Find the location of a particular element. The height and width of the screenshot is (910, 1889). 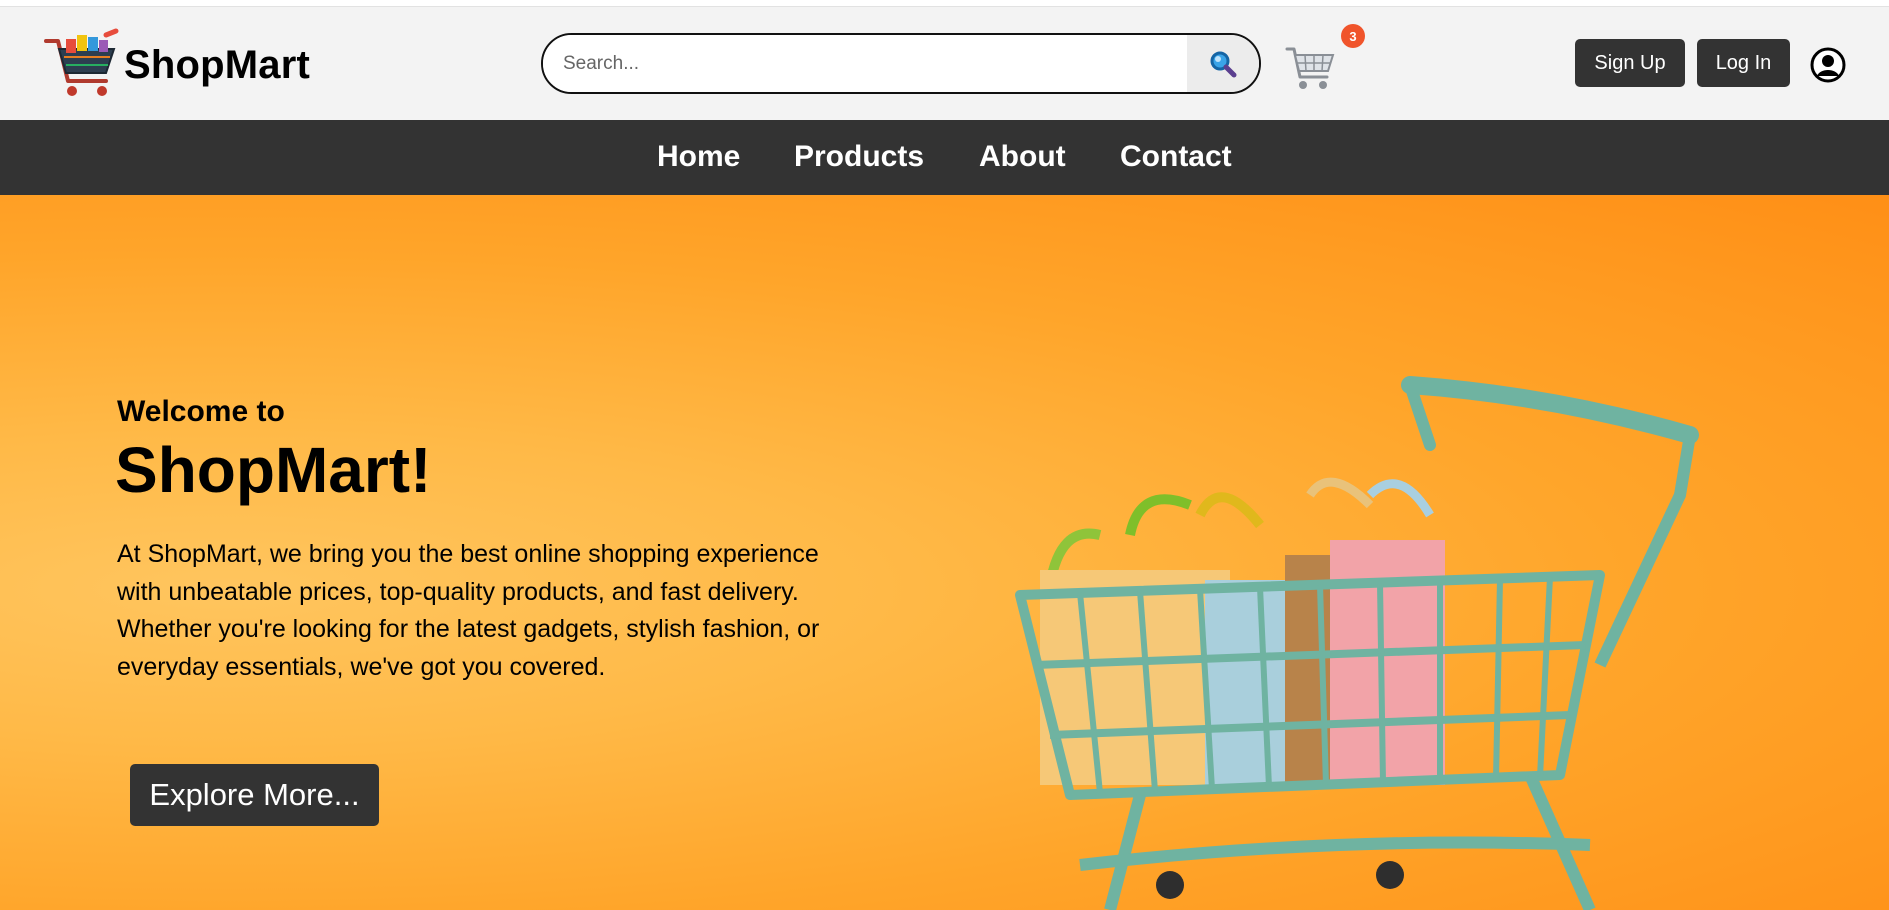

nav-contact: Contact is located at coordinates (1176, 157).